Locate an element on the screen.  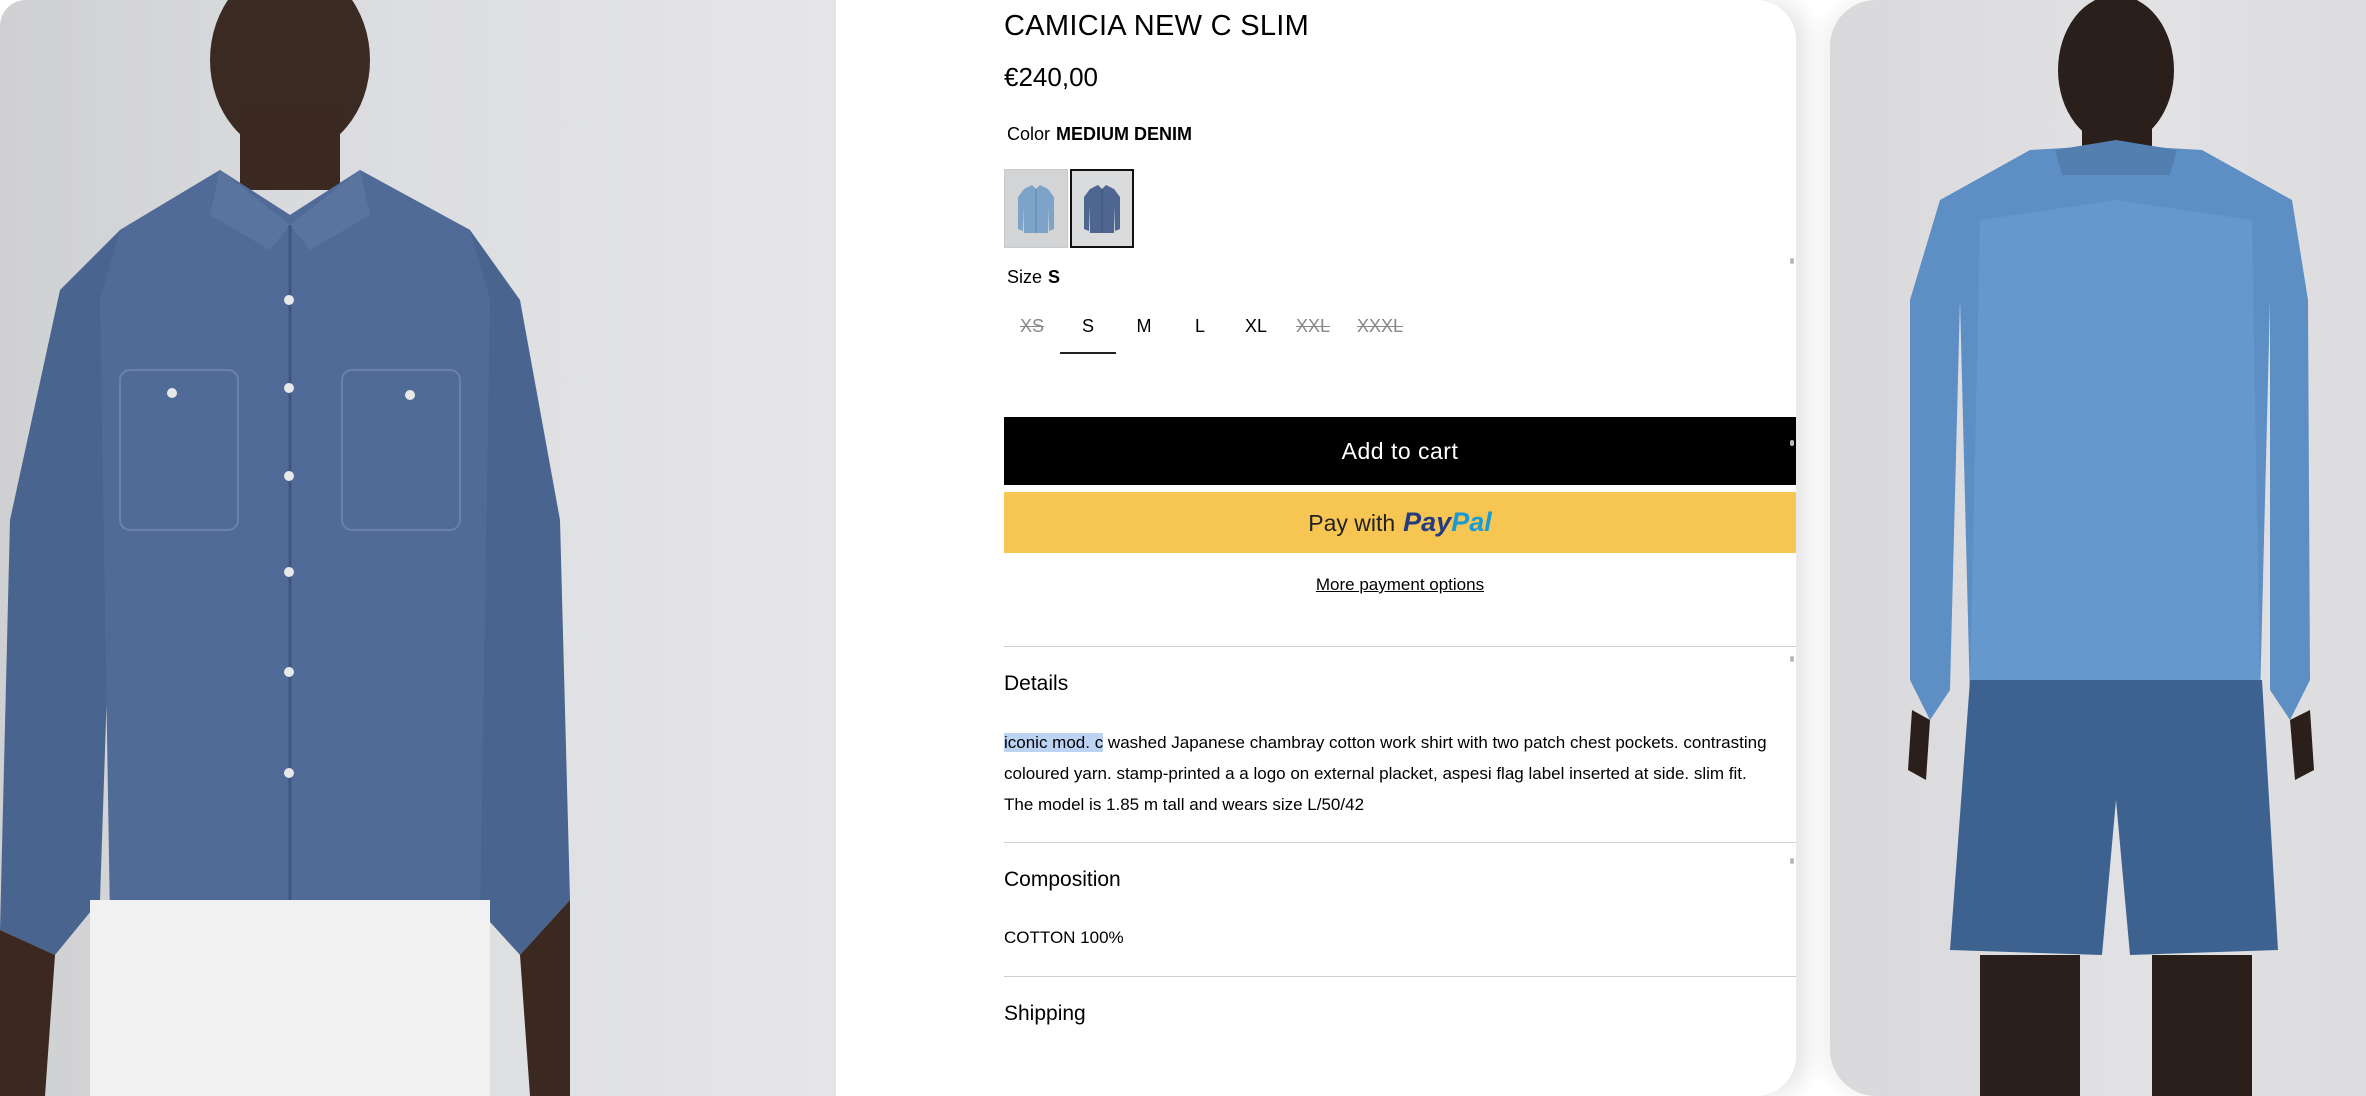
size-selector: XS S M L XL XXL XXXL is located at coordinates (1211, 330).